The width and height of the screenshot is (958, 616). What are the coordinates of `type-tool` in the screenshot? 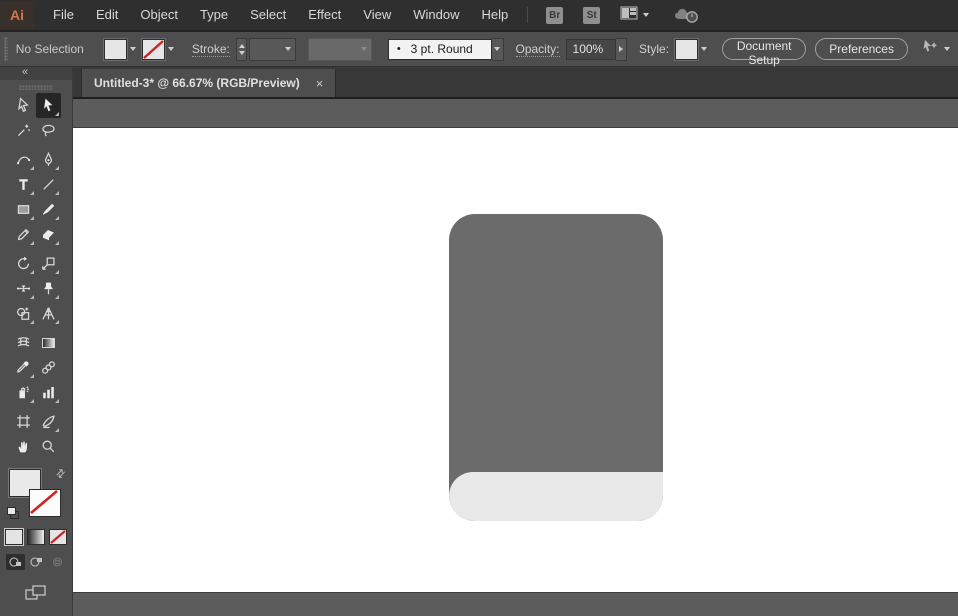 It's located at (23, 184).